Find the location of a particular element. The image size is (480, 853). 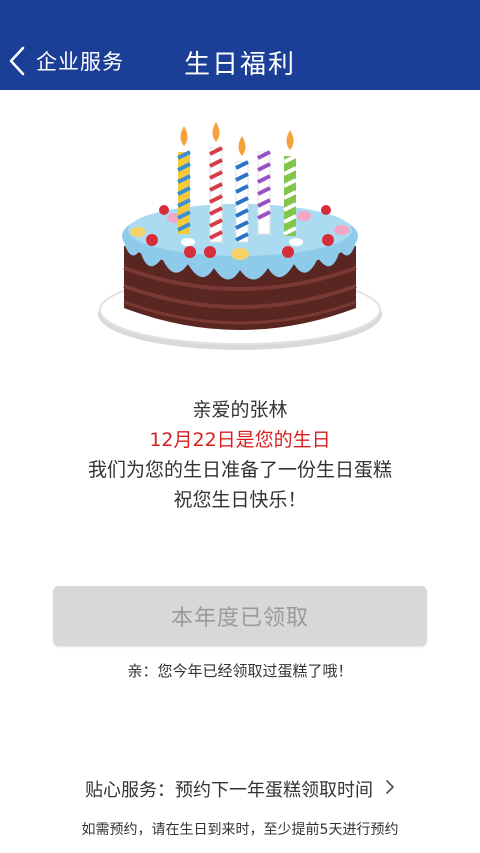

gift-text: 我们为您的生日准备了一份生日蛋糕 is located at coordinates (239, 470).